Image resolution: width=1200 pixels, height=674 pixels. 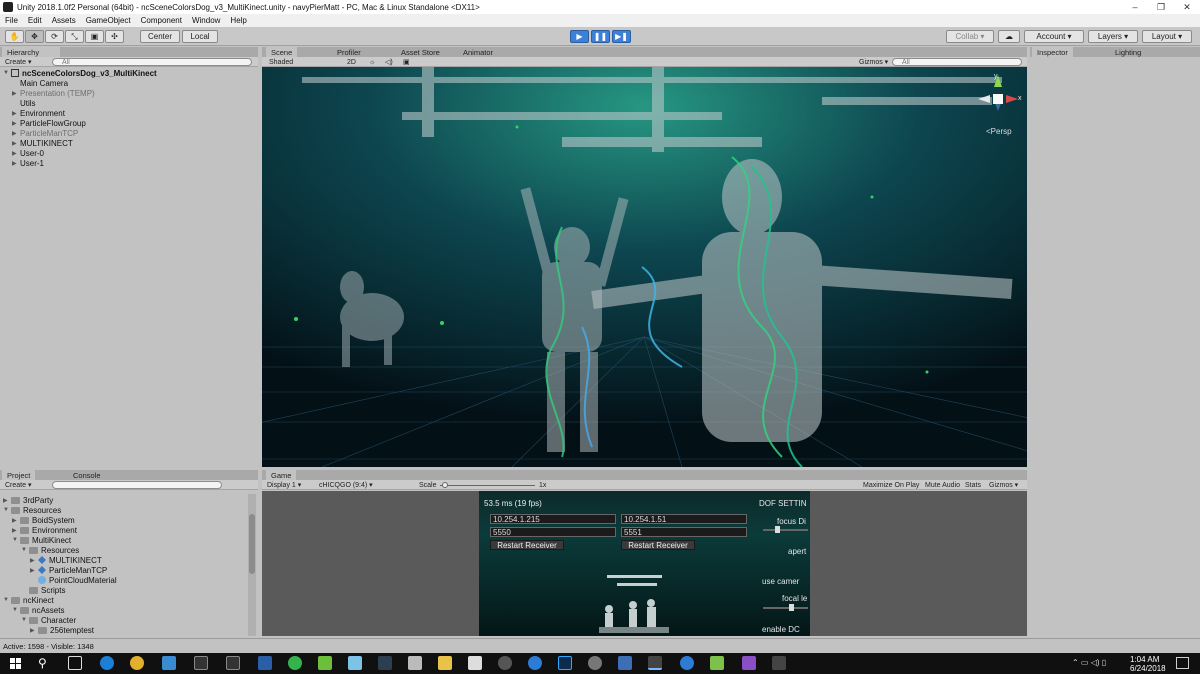 What do you see at coordinates (942, 485) in the screenshot?
I see `mute-audio-toggle: Mute Audio` at bounding box center [942, 485].